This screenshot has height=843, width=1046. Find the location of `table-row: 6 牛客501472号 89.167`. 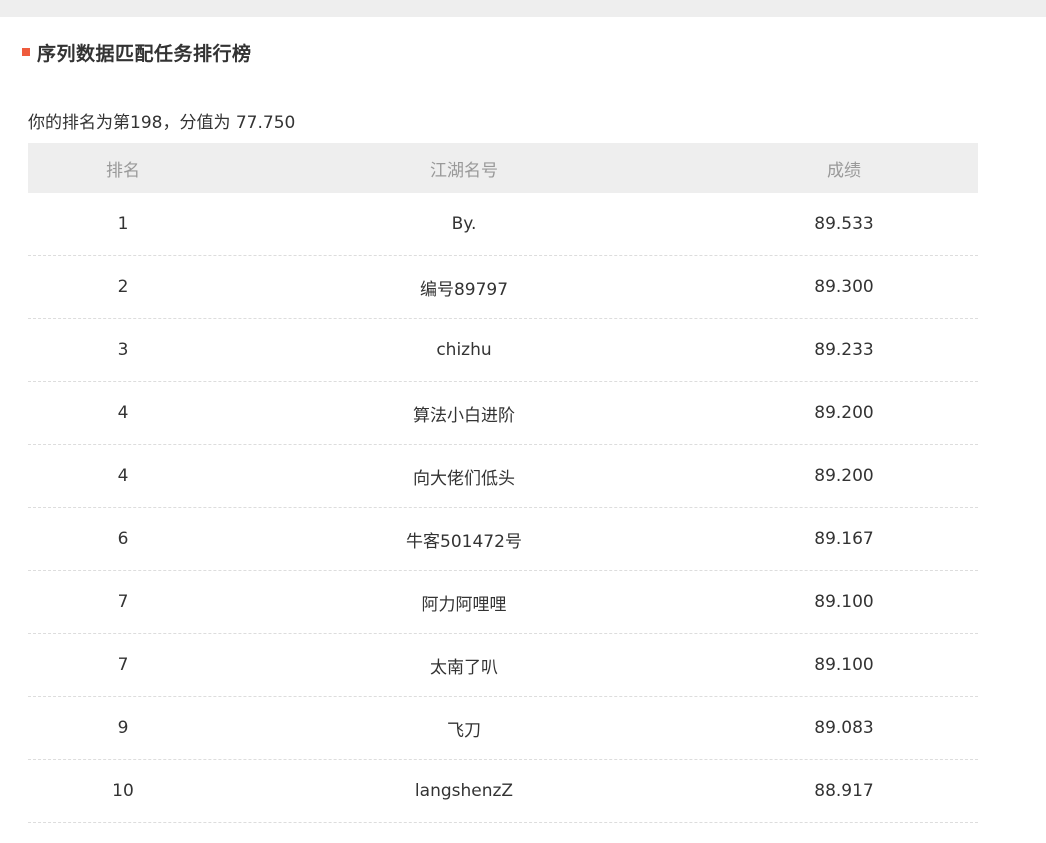

table-row: 6 牛客501472号 89.167 is located at coordinates (503, 539).